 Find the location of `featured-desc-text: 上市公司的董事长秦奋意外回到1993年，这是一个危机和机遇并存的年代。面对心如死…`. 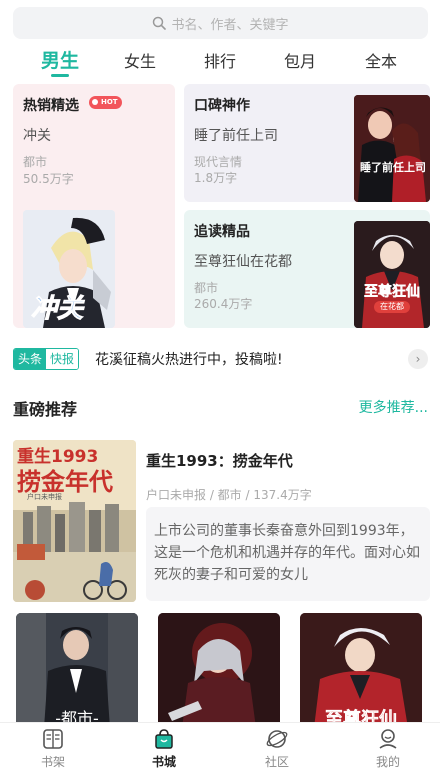

featured-desc-text: 上市公司的董事长秦奋意外回到1993年，这是一个危机和机遇并存的年代。面对心如死… is located at coordinates (287, 553).